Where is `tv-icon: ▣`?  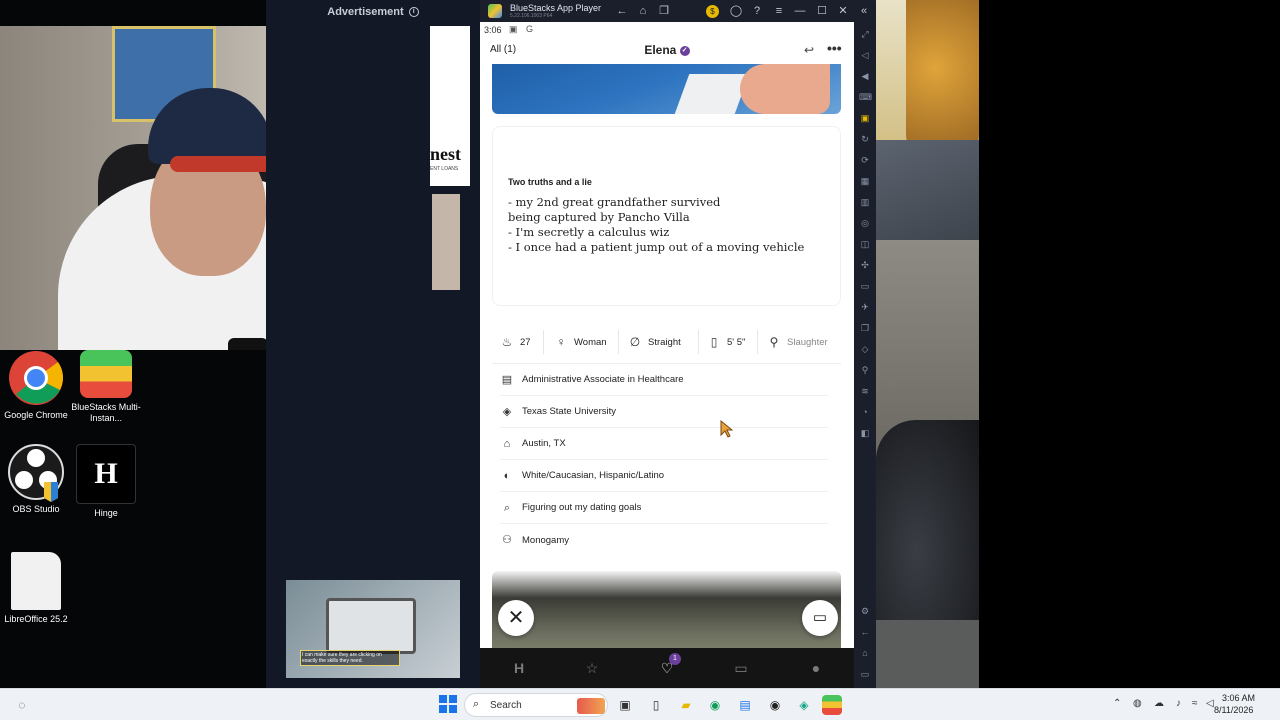 tv-icon: ▣ is located at coordinates (865, 118).